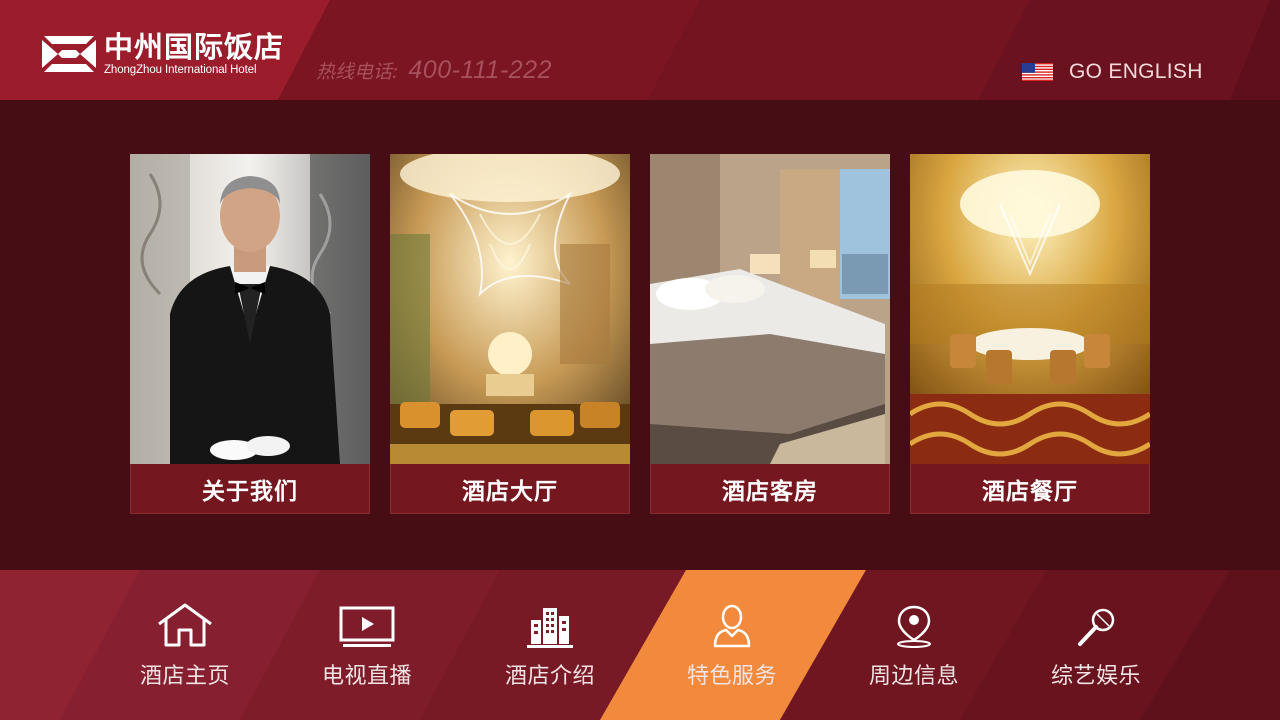 This screenshot has height=720, width=1280. I want to click on card-label: 酒店餐厅, so click(1030, 489).